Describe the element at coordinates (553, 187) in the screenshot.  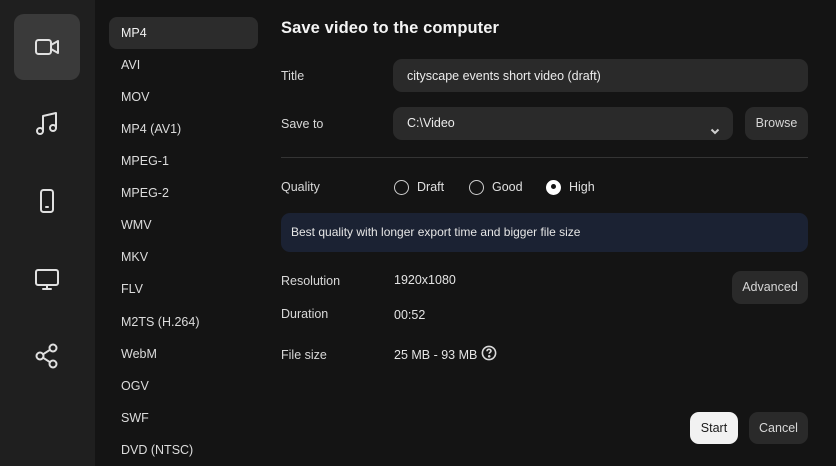
I see `radio-circle-selected` at that location.